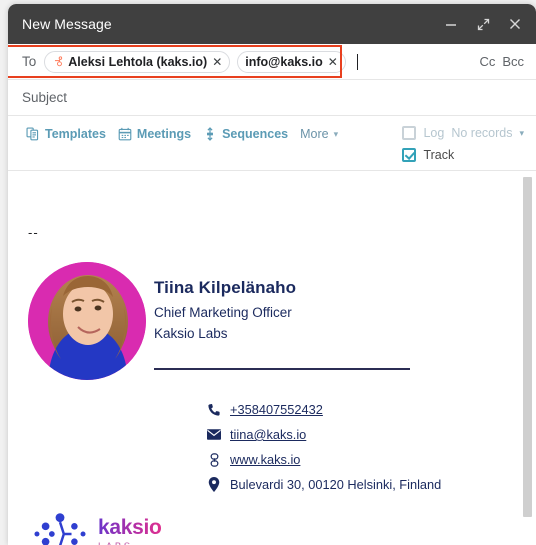 The image size is (536, 545). What do you see at coordinates (314, 134) in the screenshot?
I see `more-label: More` at bounding box center [314, 134].